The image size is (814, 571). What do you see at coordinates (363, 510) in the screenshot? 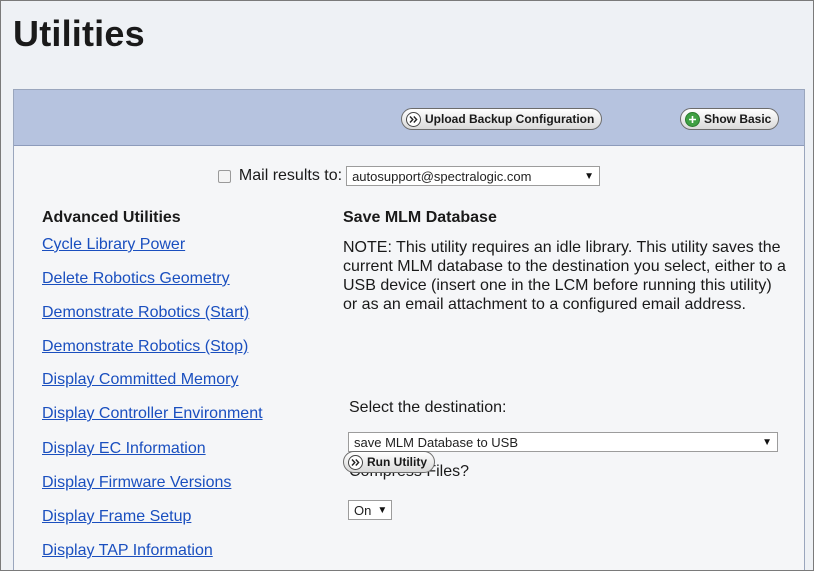
I see `compress-files-value: On` at bounding box center [363, 510].